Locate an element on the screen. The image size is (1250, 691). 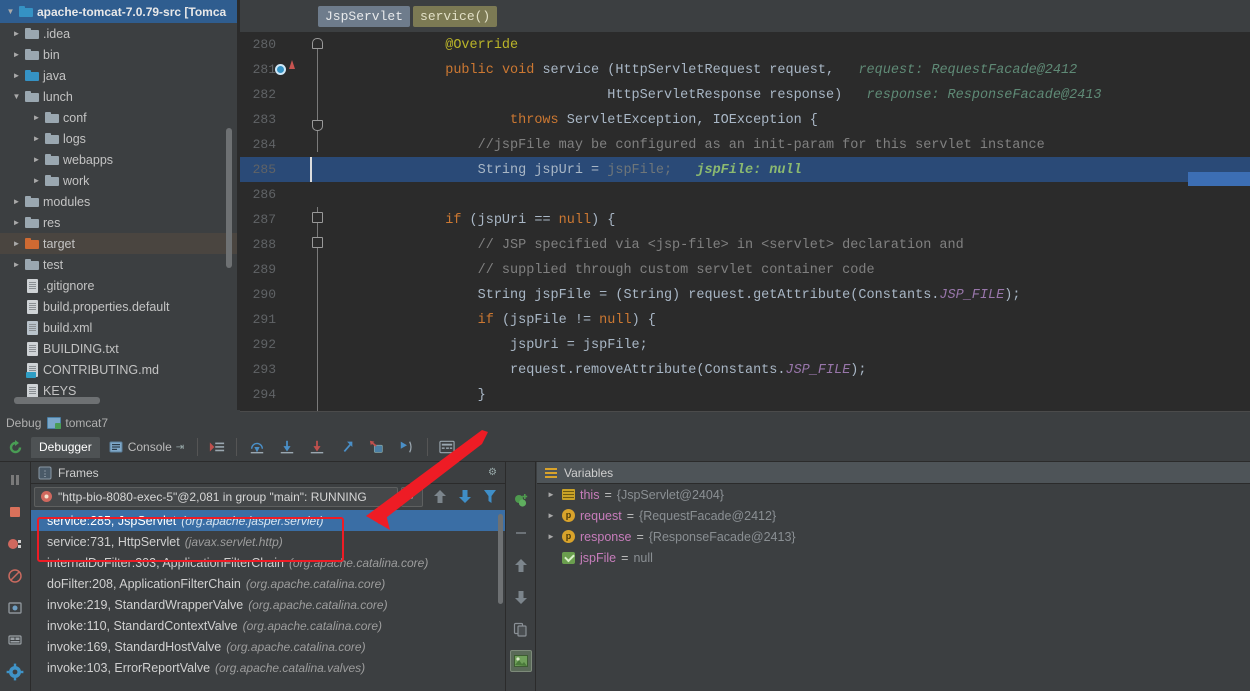
breadcrumb-method: service() is located at coordinates (455, 16).